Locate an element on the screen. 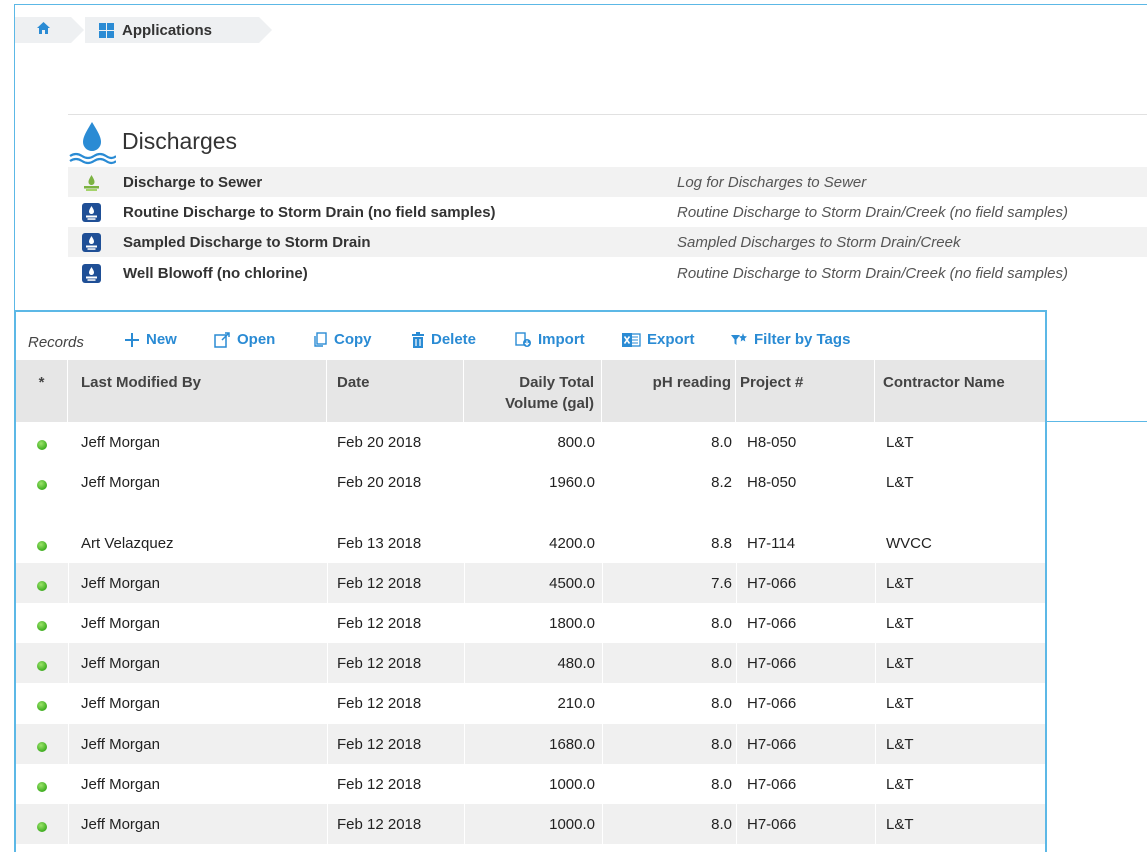  column-header-label: Contractor Name is located at coordinates (944, 382).